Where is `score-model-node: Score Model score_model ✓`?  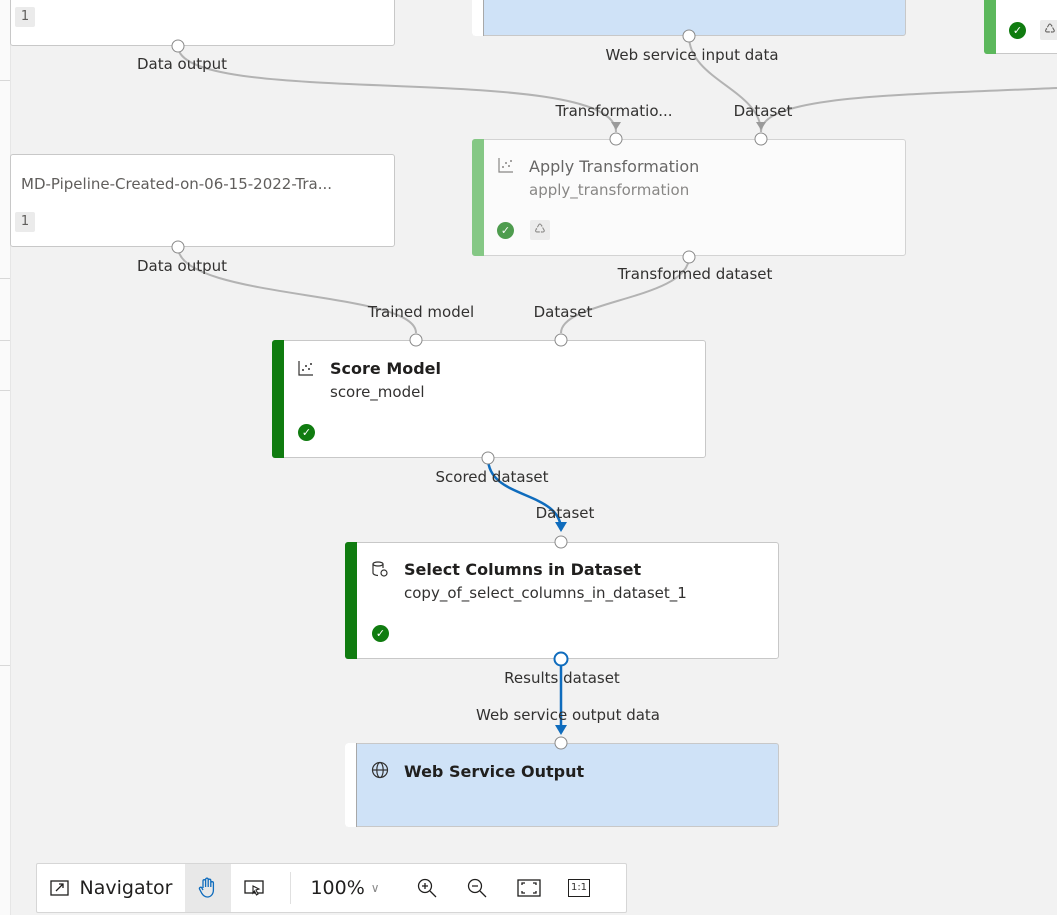
score-model-node: Score Model score_model ✓ is located at coordinates (489, 399).